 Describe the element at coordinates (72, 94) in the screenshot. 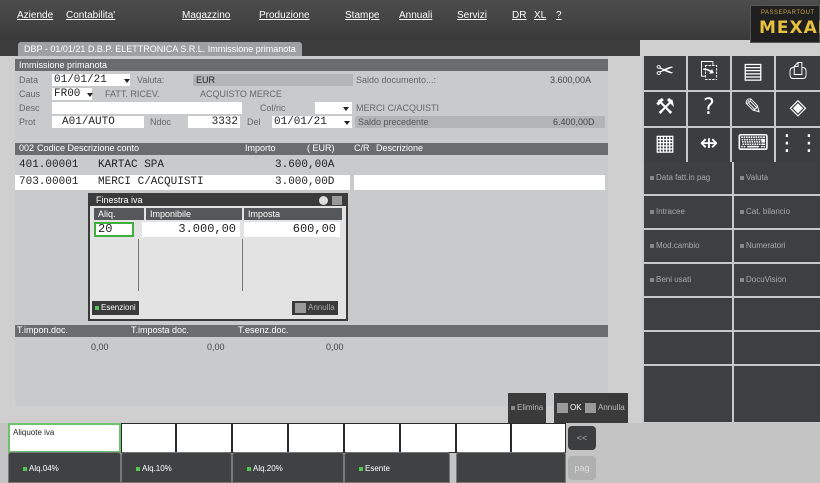

I see `caus-field: FR00` at that location.